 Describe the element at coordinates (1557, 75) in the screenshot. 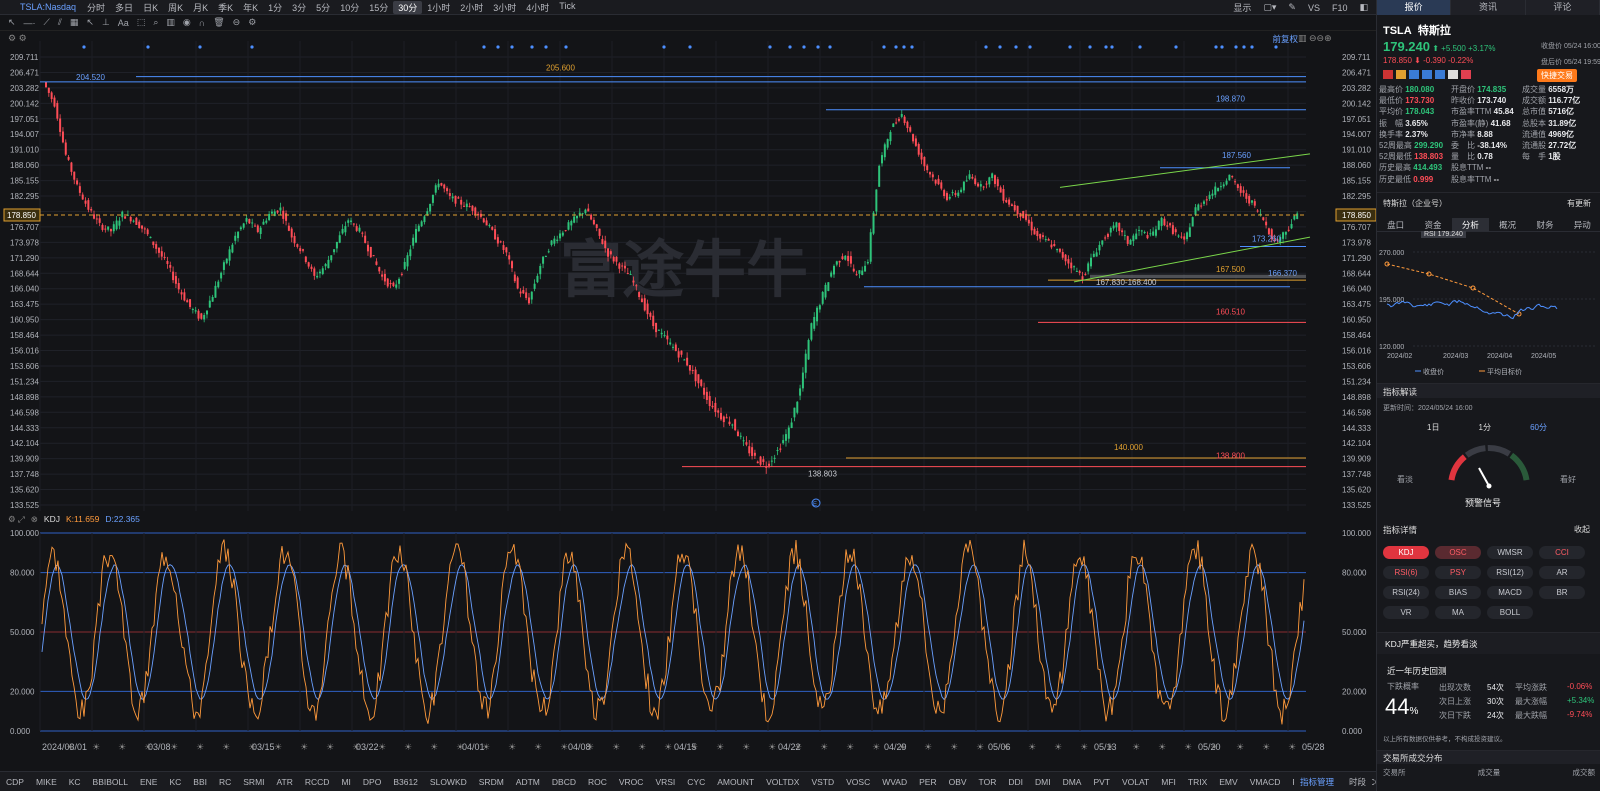

I see `quick-trade-button: 快捷交易` at that location.